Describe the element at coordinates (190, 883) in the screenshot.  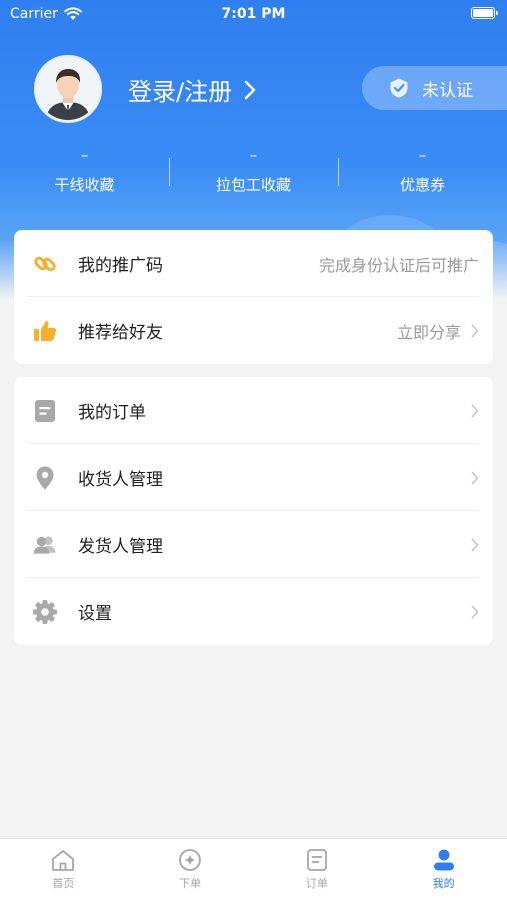
I see `tab-label: 下单` at that location.